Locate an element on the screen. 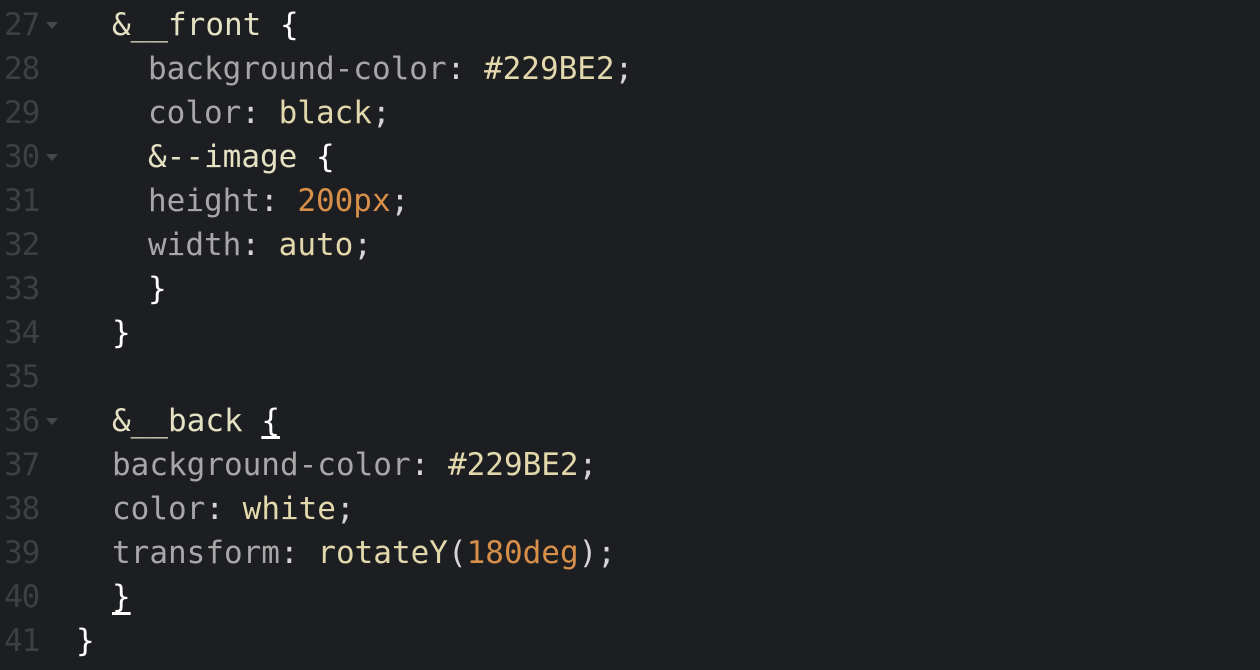 This screenshot has width=1260, height=670. code-line: 33} is located at coordinates (630, 289).